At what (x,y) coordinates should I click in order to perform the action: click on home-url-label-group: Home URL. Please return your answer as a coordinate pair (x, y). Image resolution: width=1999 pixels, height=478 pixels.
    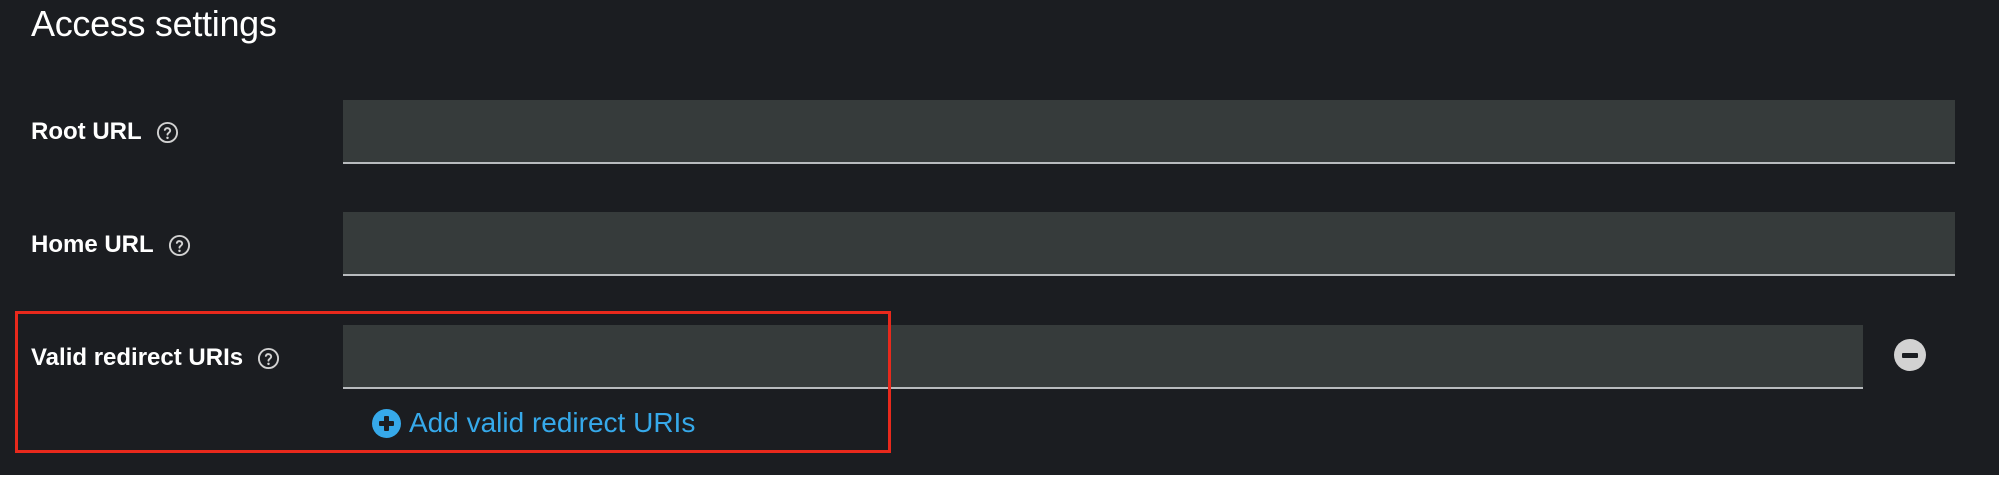
    Looking at the image, I should click on (111, 245).